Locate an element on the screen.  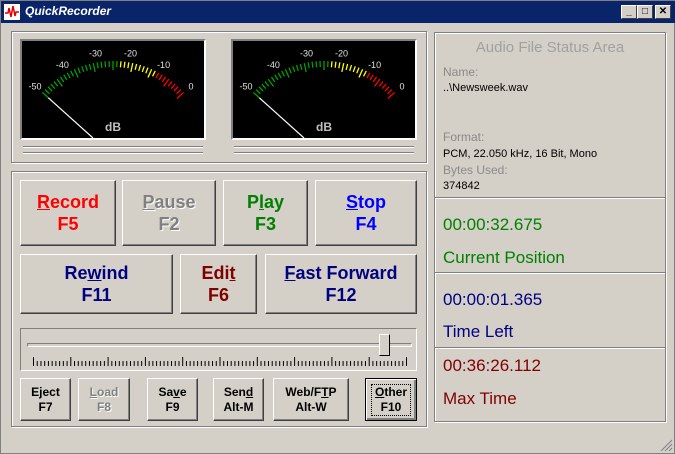
status-heading: Audio File Status Area is located at coordinates (550, 47).